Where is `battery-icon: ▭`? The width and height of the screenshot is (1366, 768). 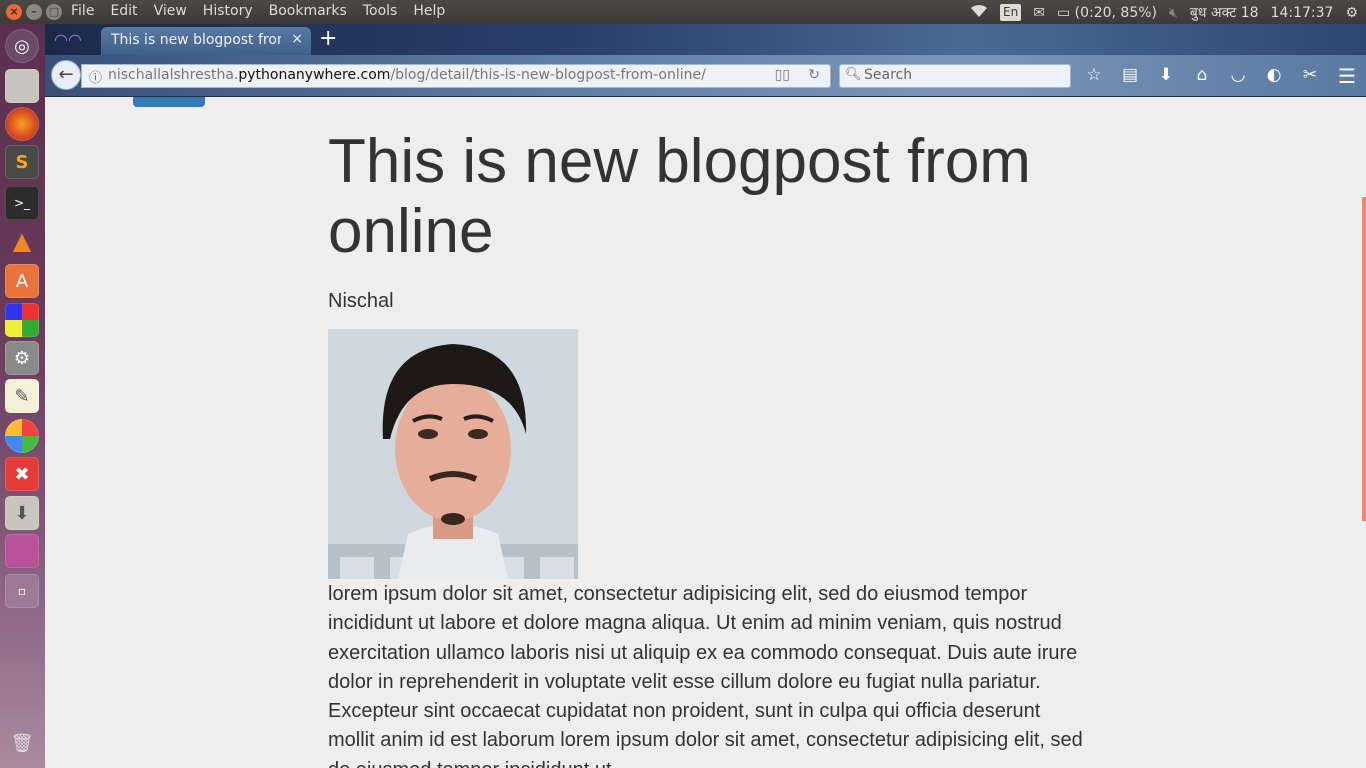 battery-icon: ▭ is located at coordinates (1063, 12).